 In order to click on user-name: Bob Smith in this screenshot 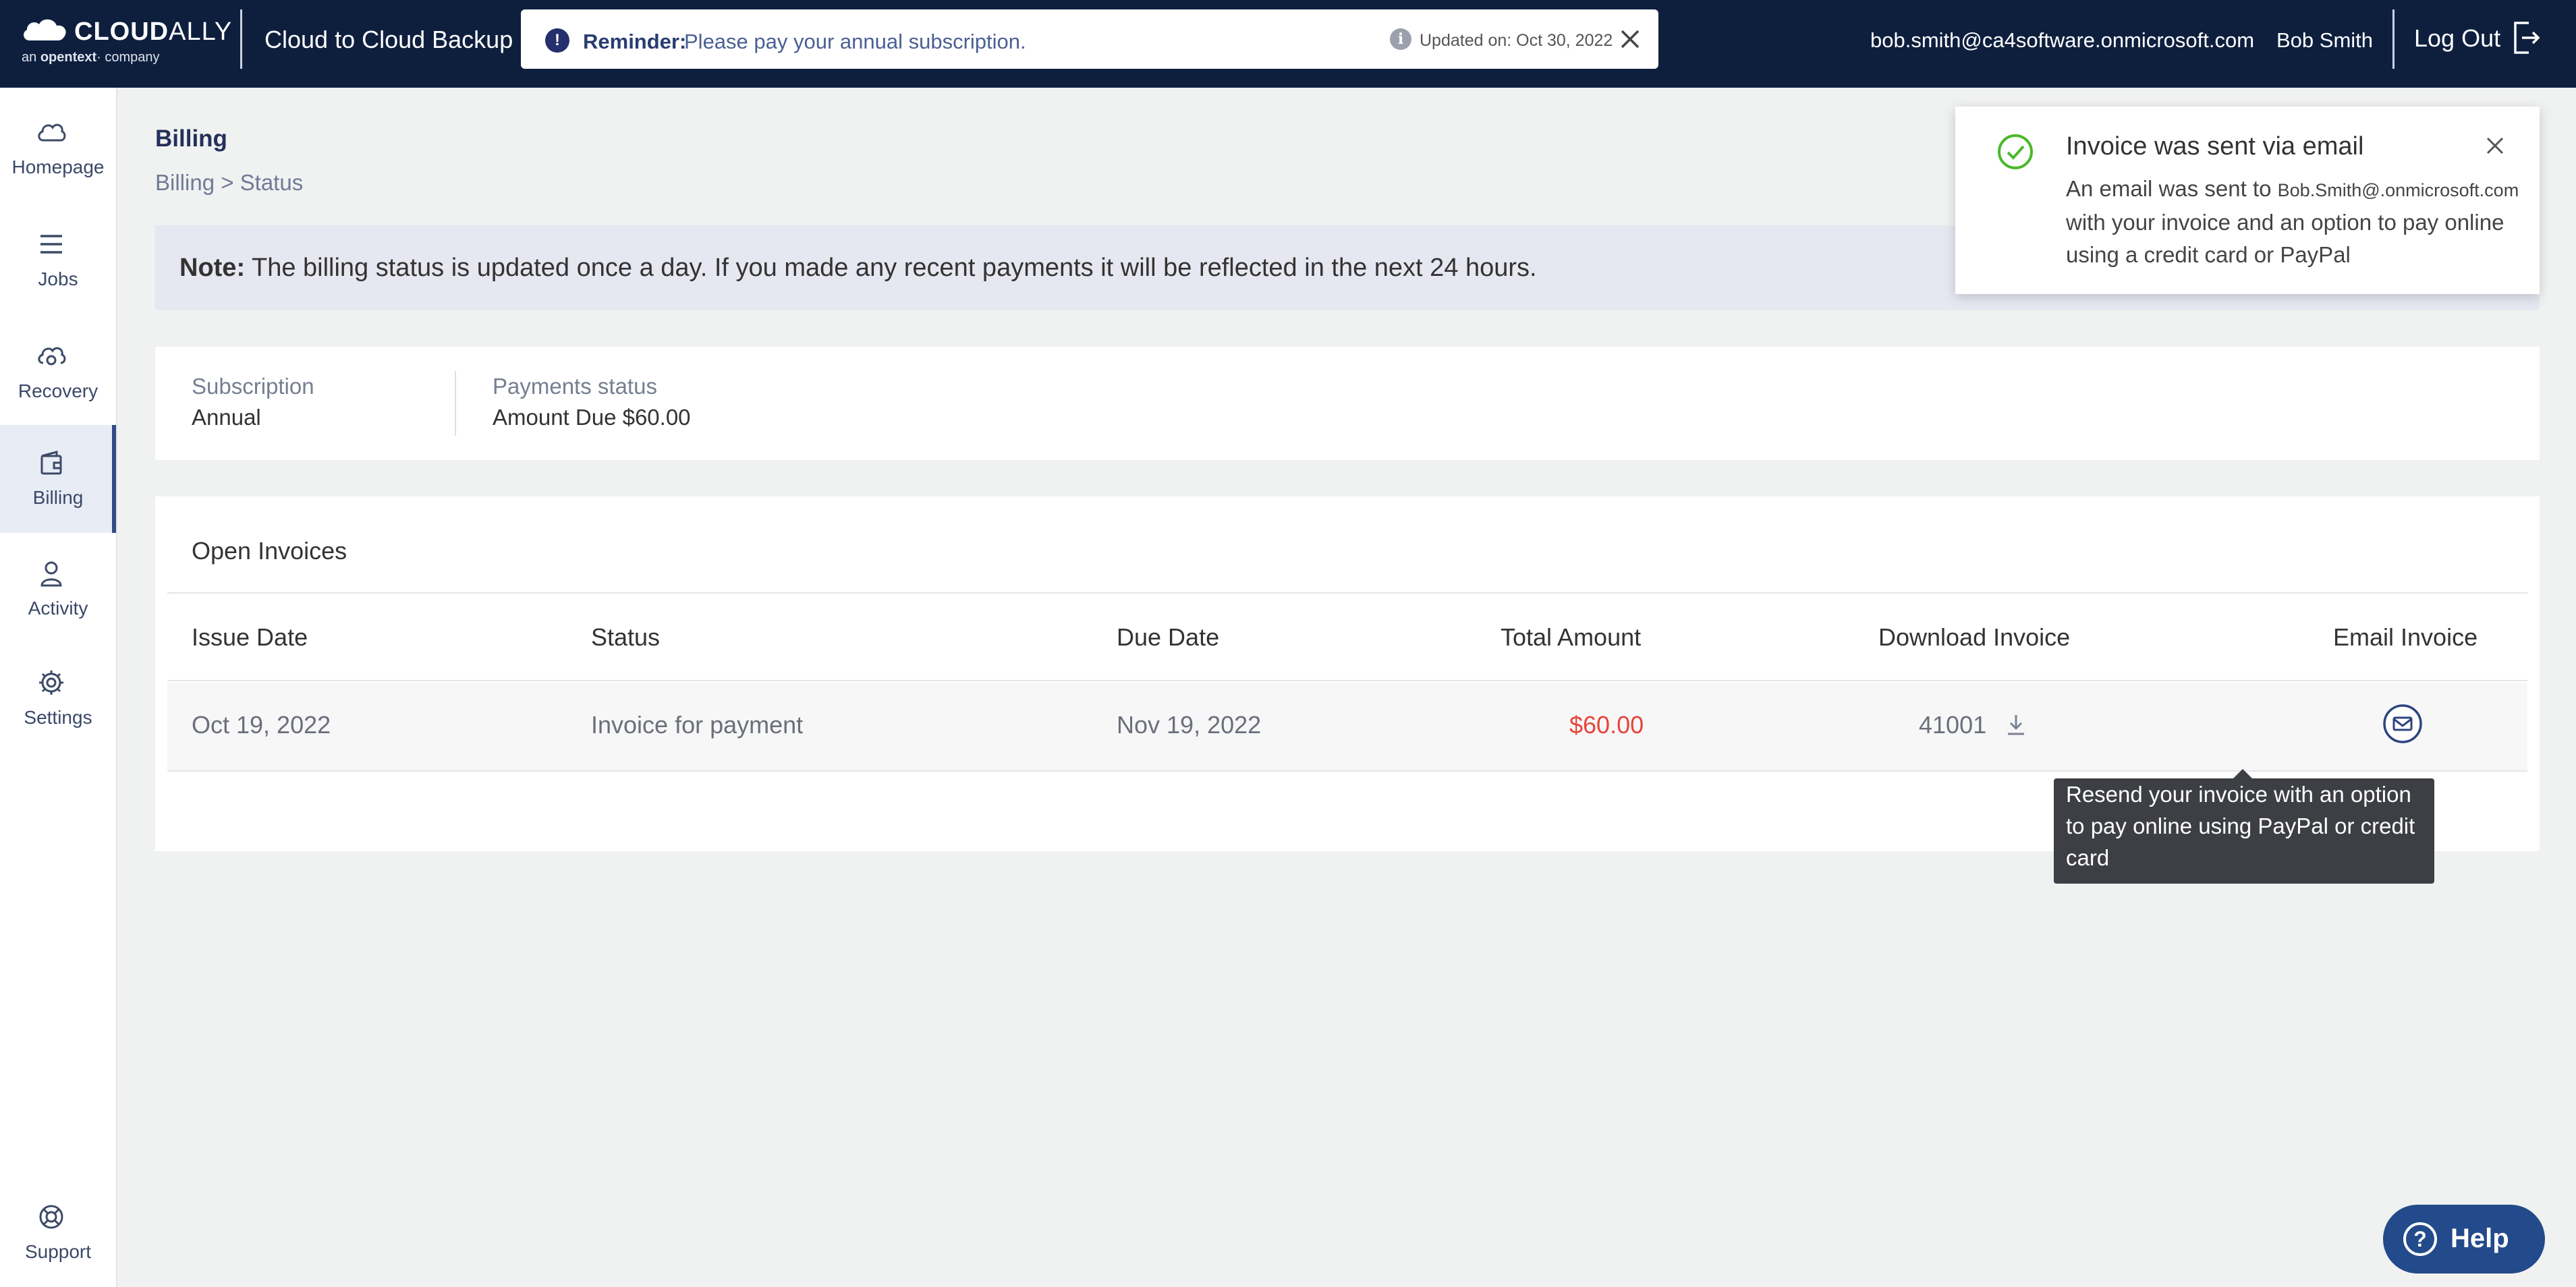, I will do `click(2325, 40)`.